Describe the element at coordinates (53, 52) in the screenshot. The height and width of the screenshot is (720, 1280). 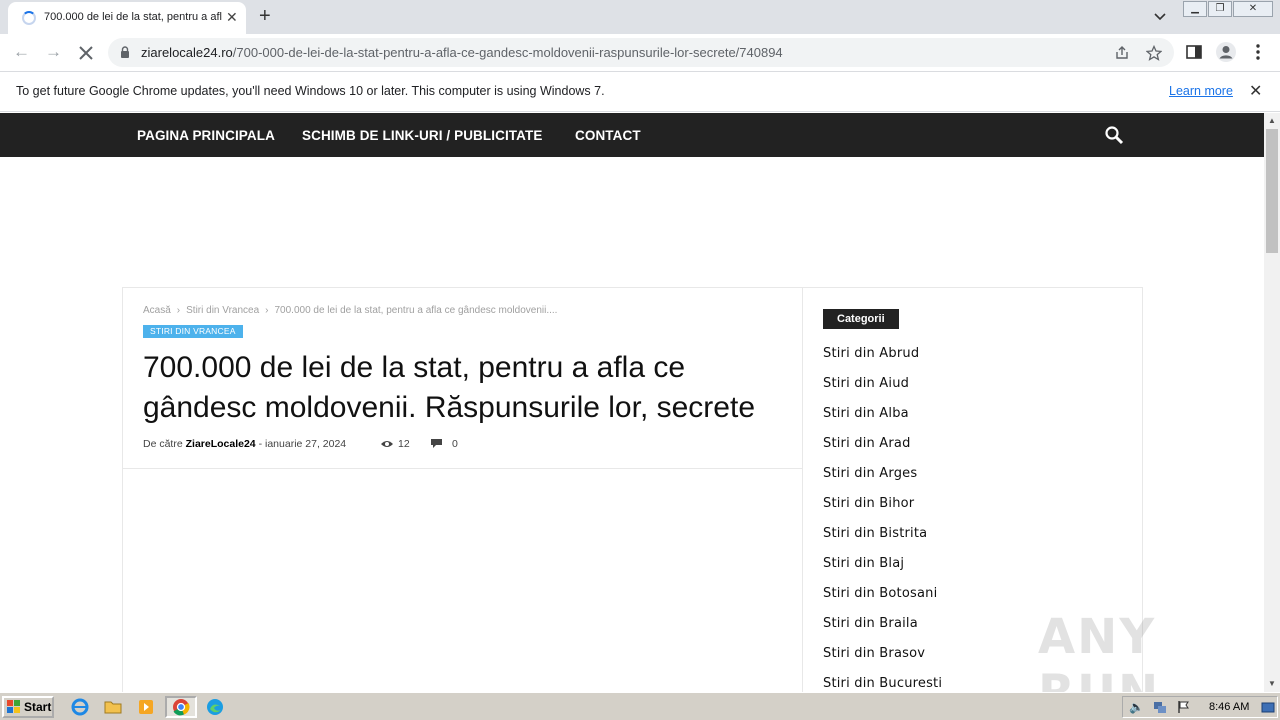
I see `forward-arrow-icon: →` at that location.